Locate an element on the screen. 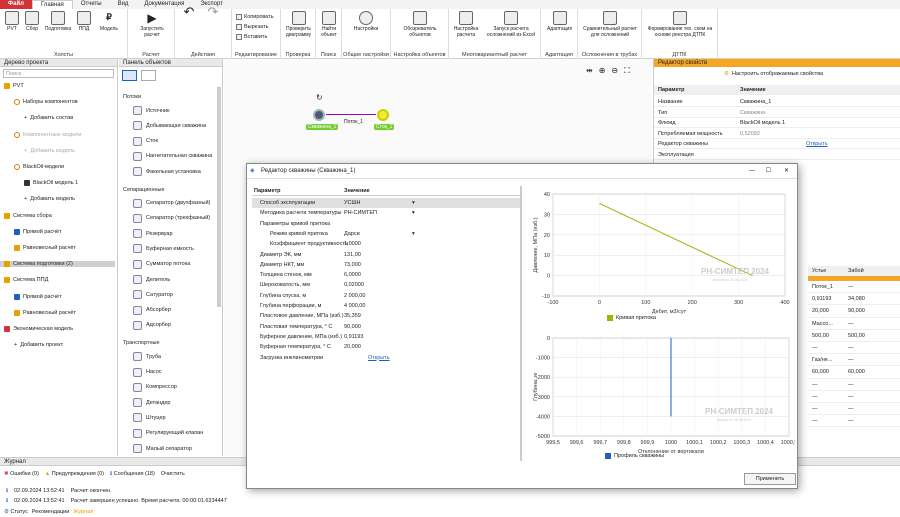  errors-filter: ✖ Ошибки (0) is located at coordinates (21, 474).